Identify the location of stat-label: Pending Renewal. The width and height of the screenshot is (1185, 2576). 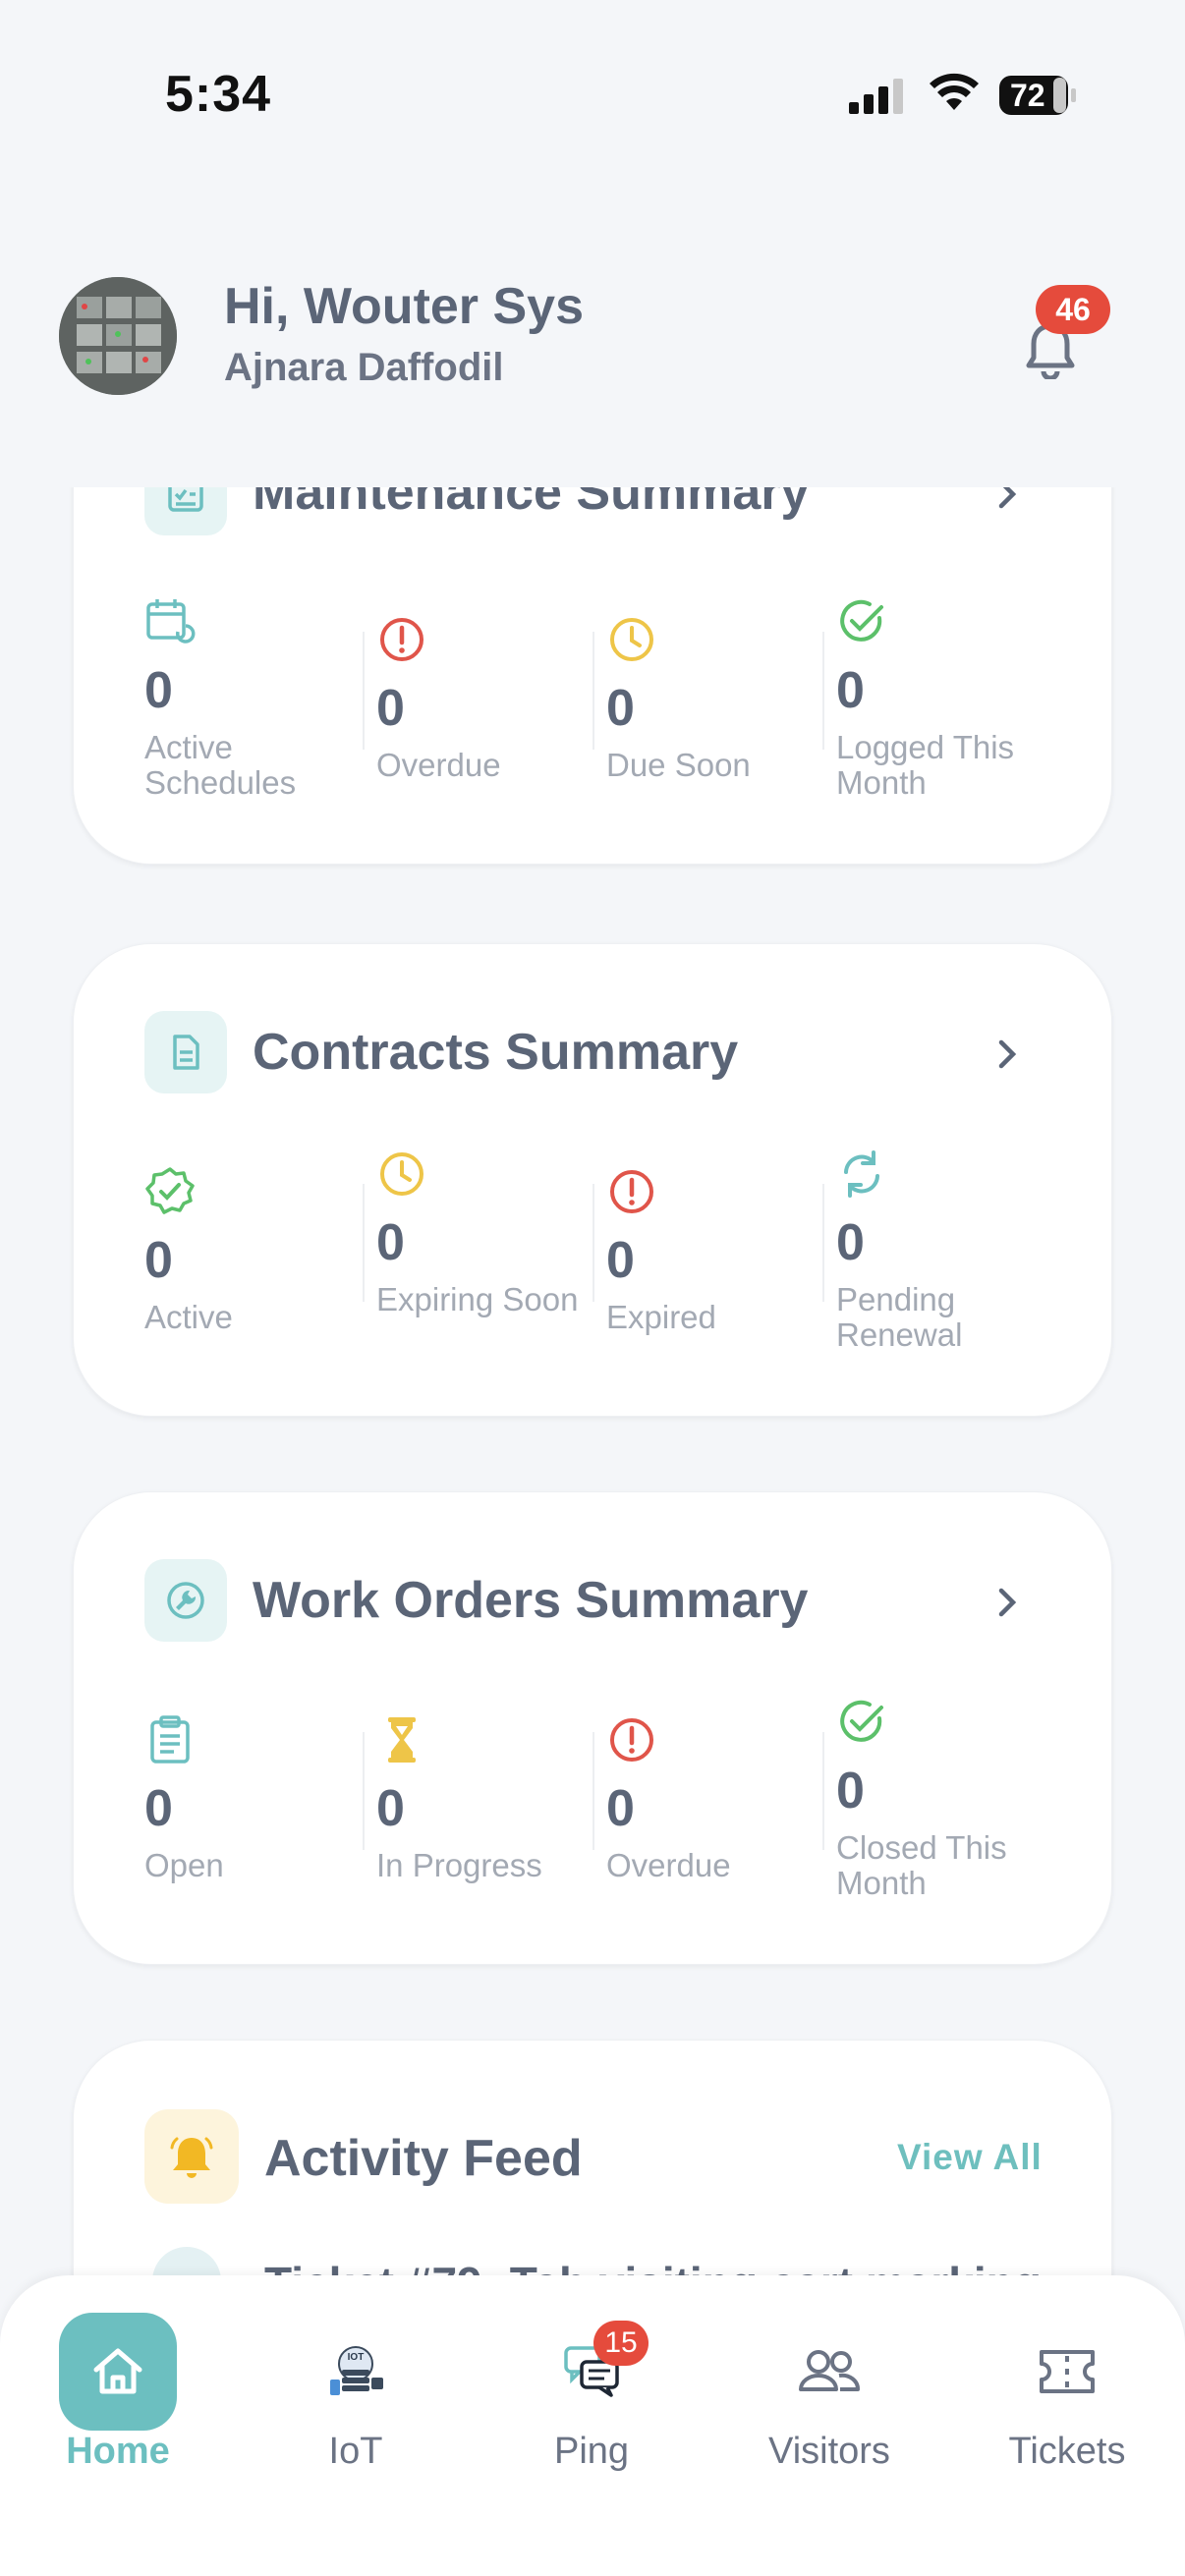
(900, 1317).